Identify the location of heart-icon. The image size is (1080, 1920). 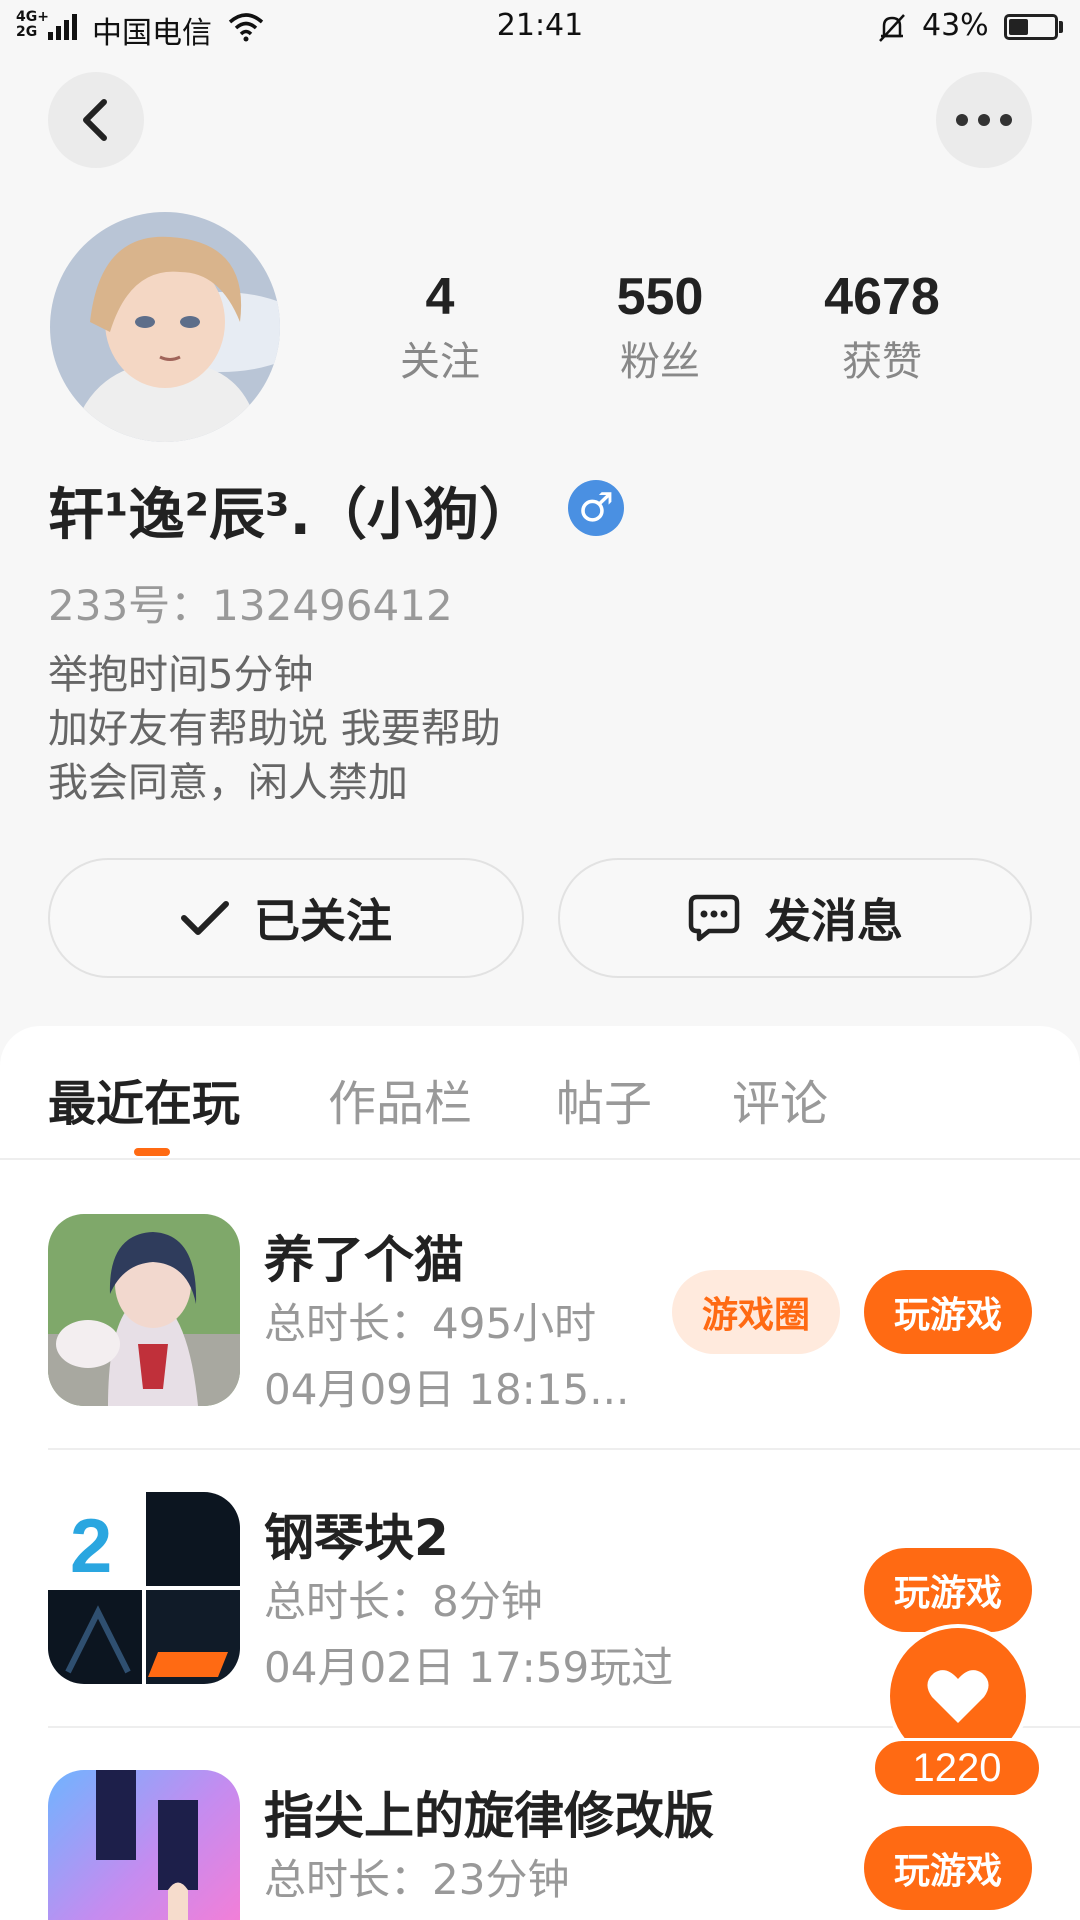
(958, 1696).